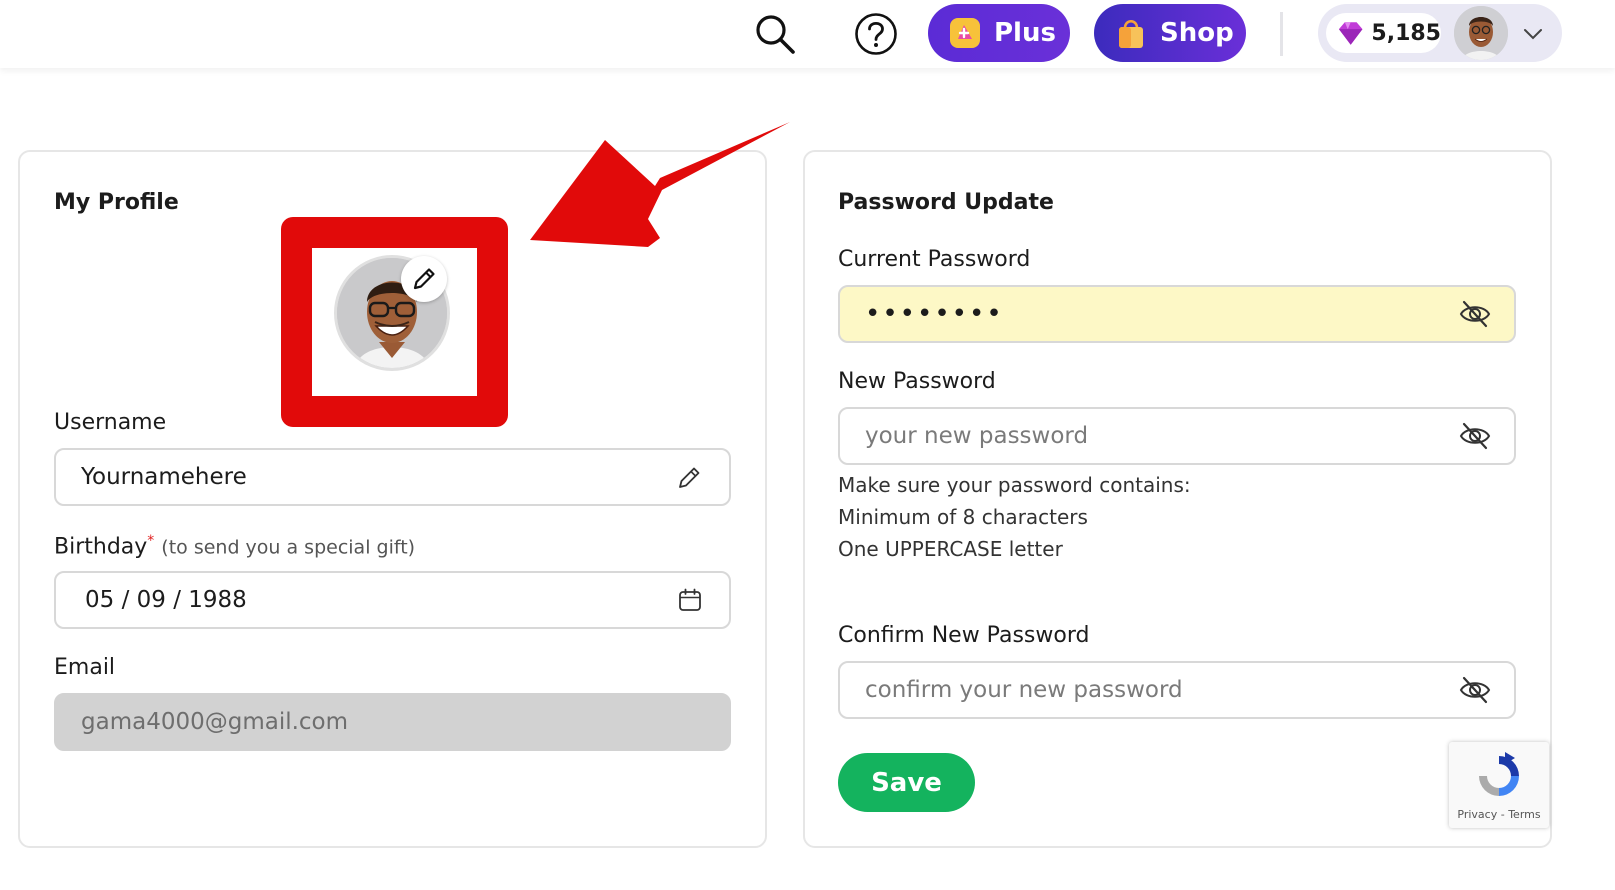 The height and width of the screenshot is (890, 1615). What do you see at coordinates (946, 202) in the screenshot?
I see `password-title: Password Update` at bounding box center [946, 202].